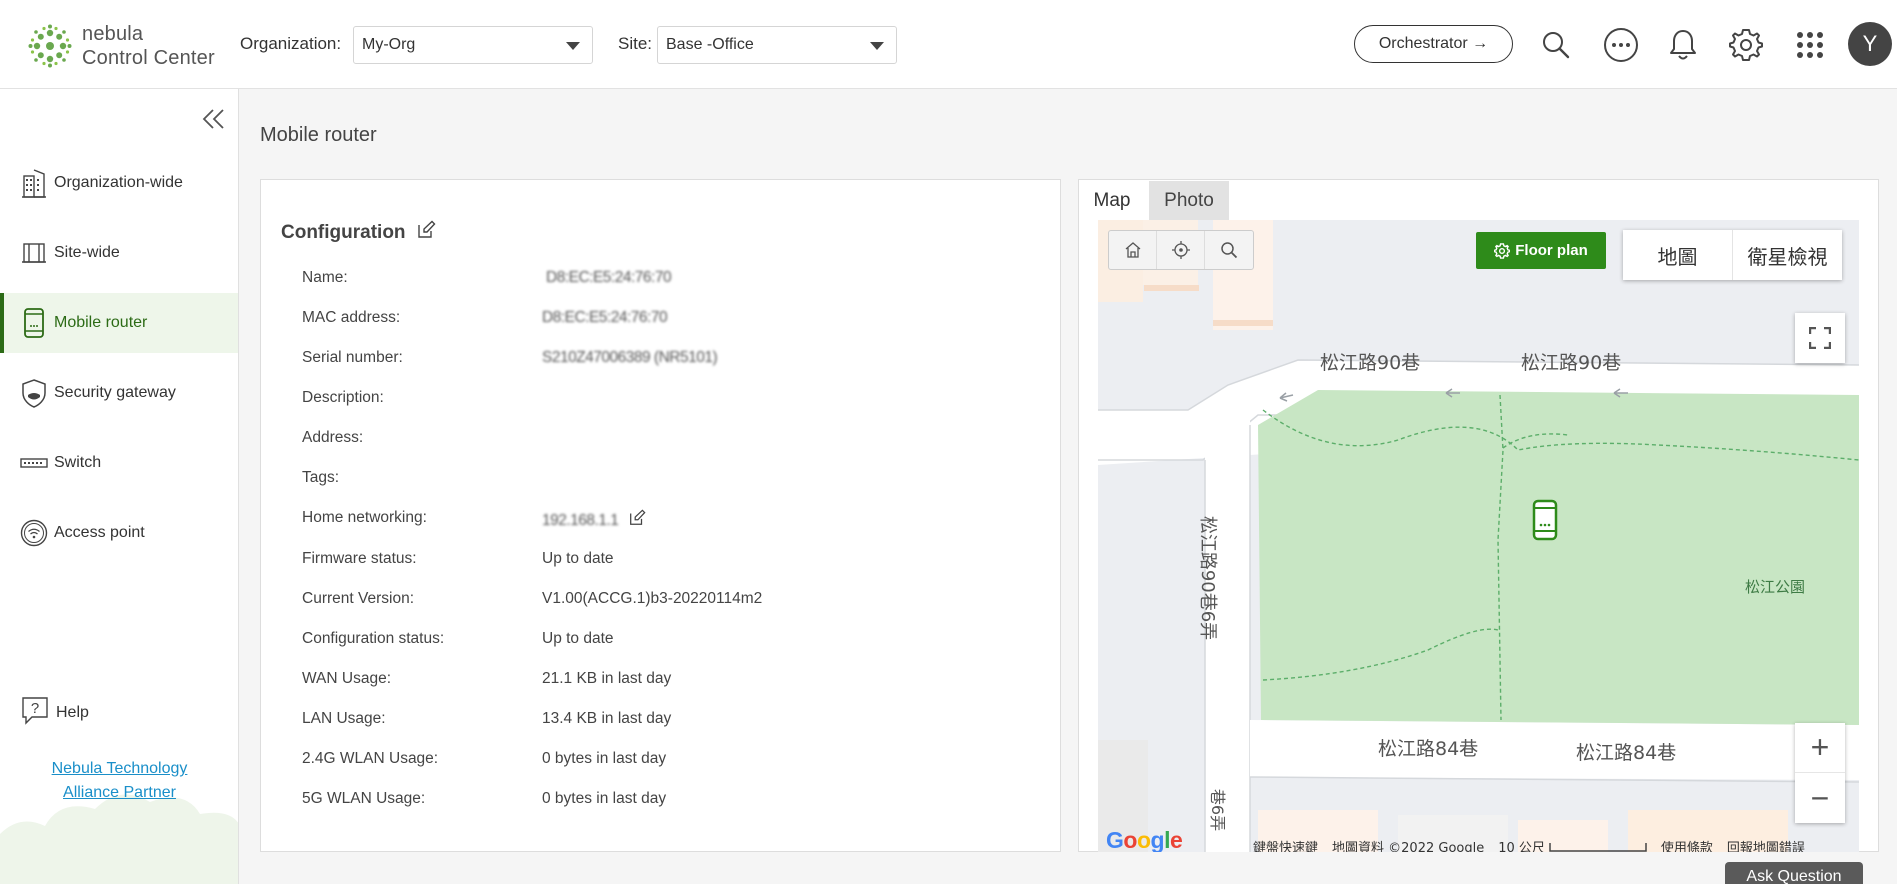 This screenshot has height=884, width=1897. What do you see at coordinates (119, 781) in the screenshot?
I see `partner-link: Nebula Technology Alliance Partner` at bounding box center [119, 781].